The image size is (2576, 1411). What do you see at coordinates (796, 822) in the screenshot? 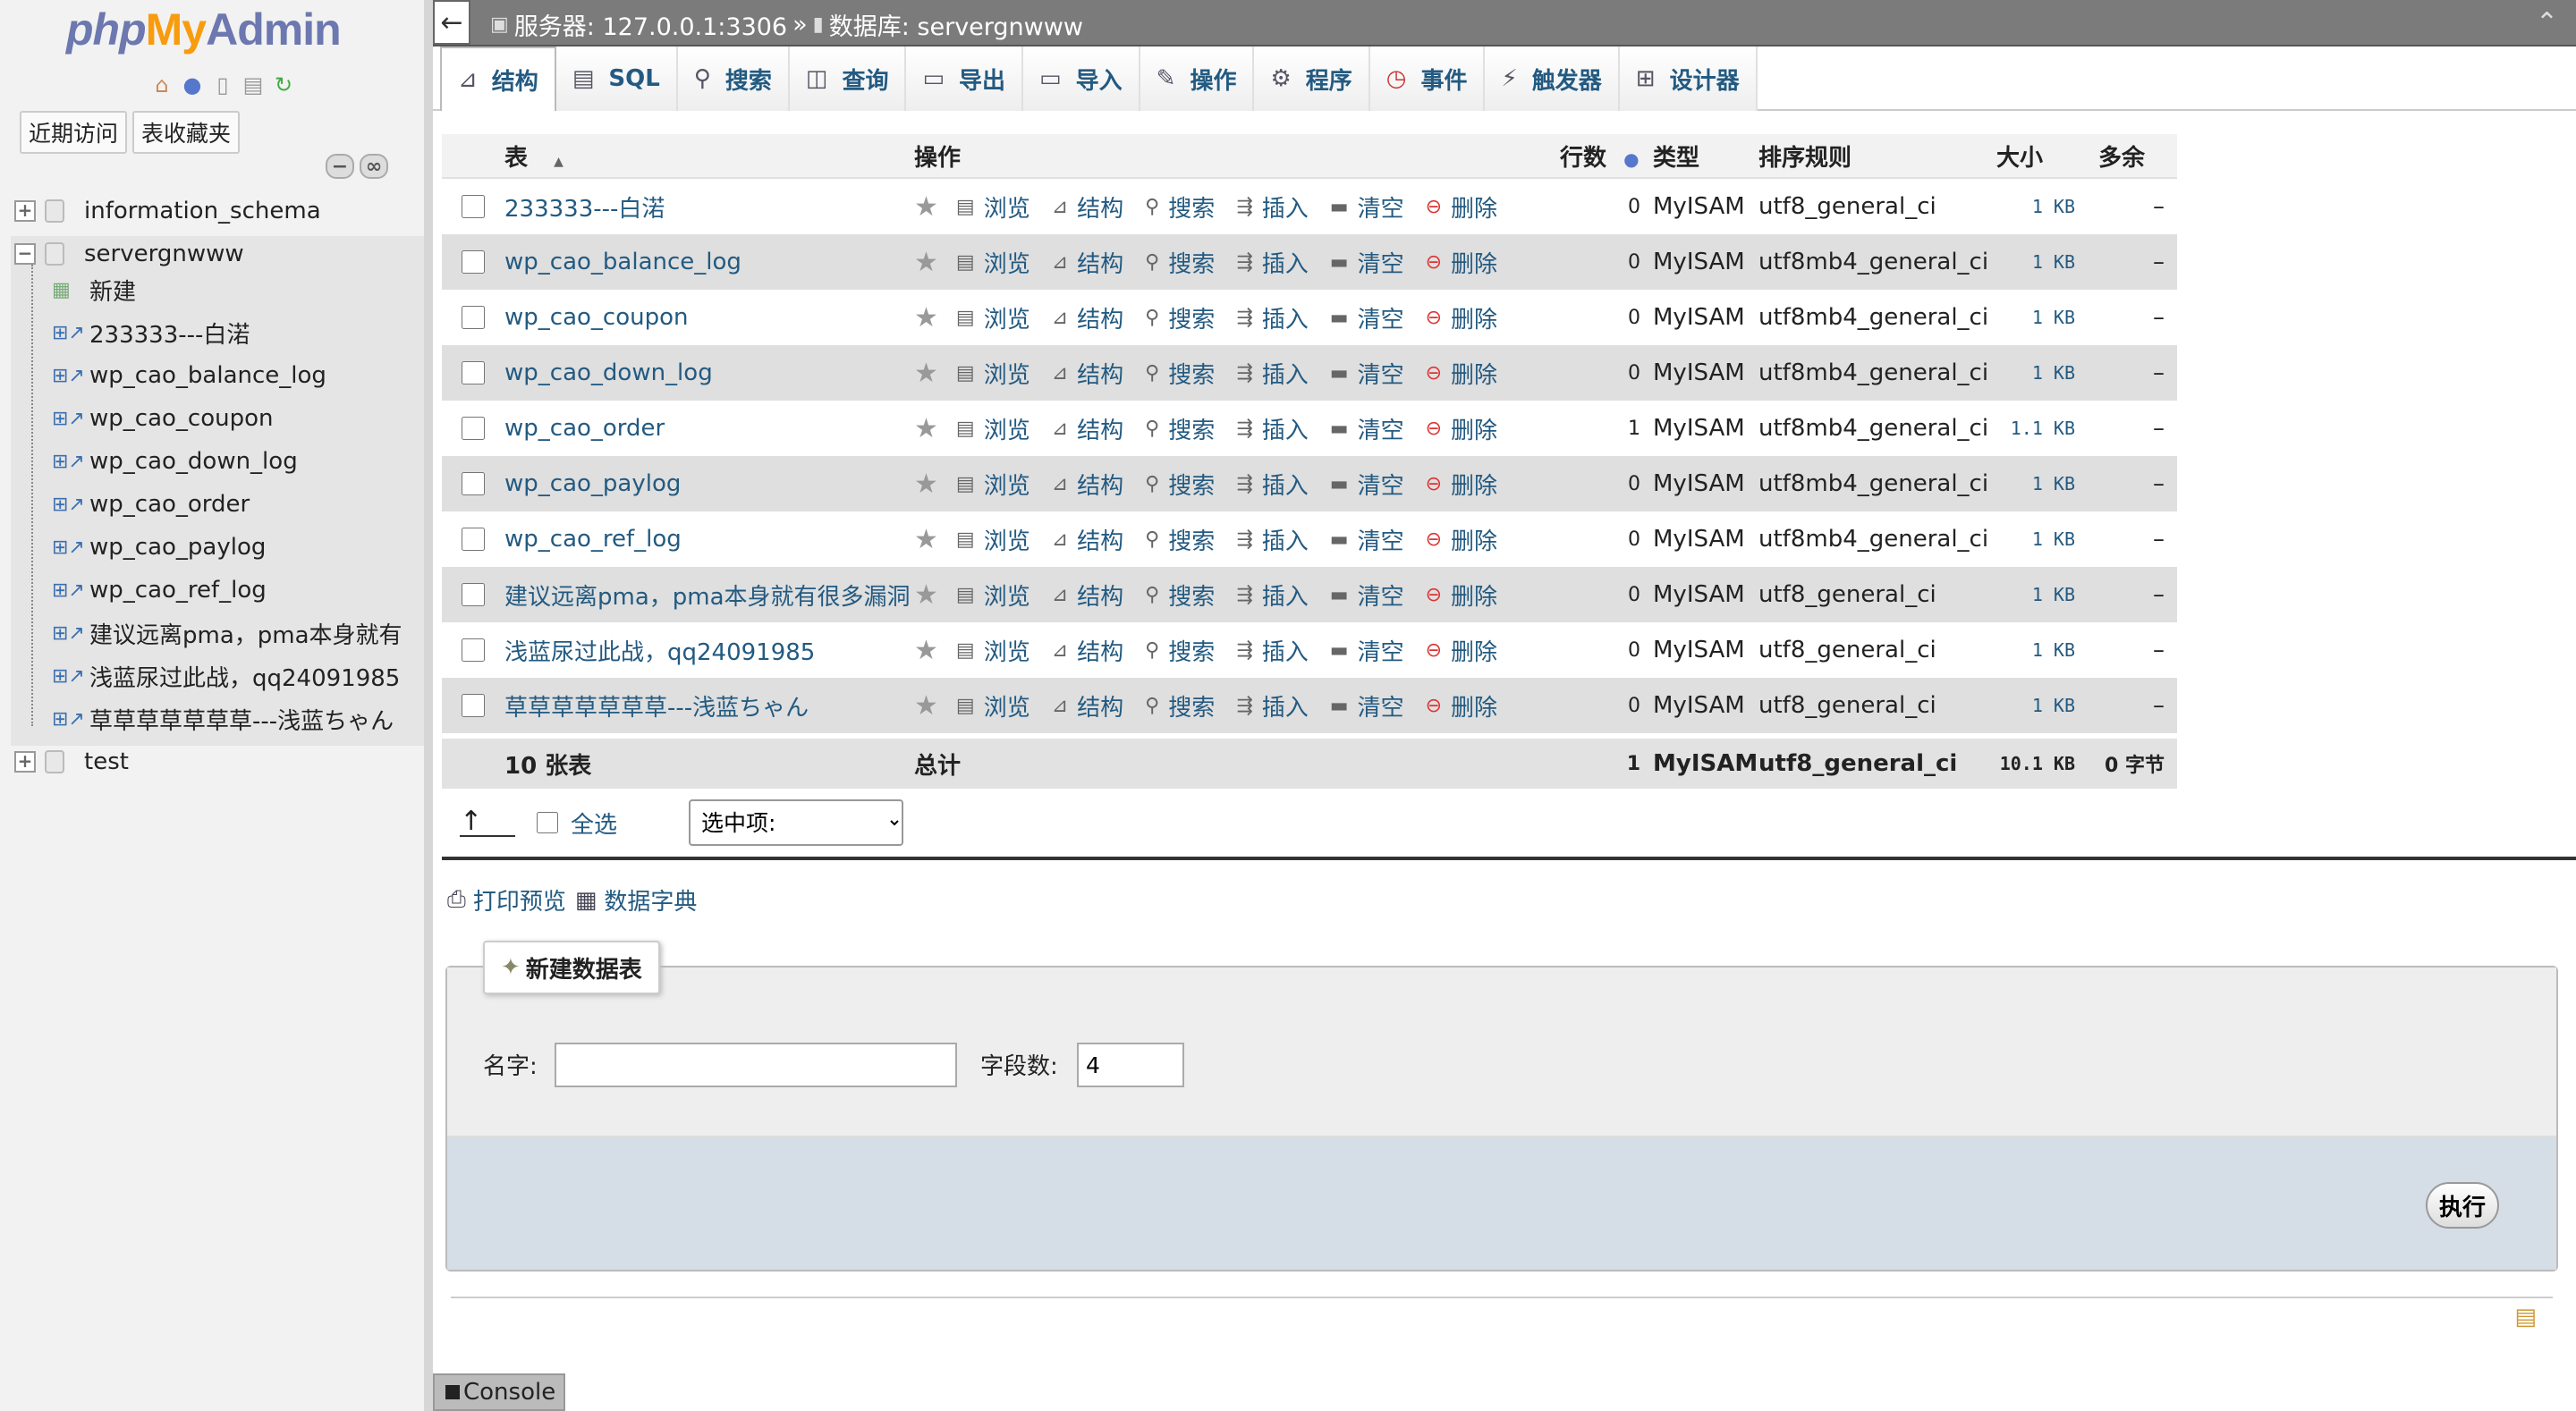
I see `with-selected-select: 选中项:` at bounding box center [796, 822].